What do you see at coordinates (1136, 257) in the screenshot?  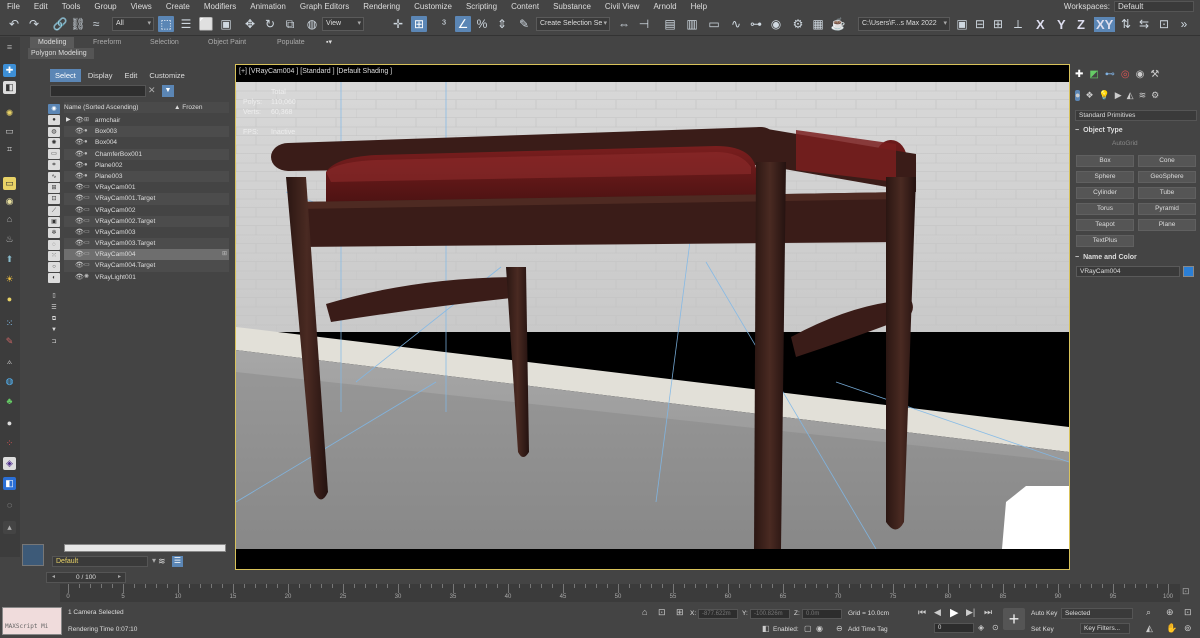 I see `name-and-color-rollout: Name and Color` at bounding box center [1136, 257].